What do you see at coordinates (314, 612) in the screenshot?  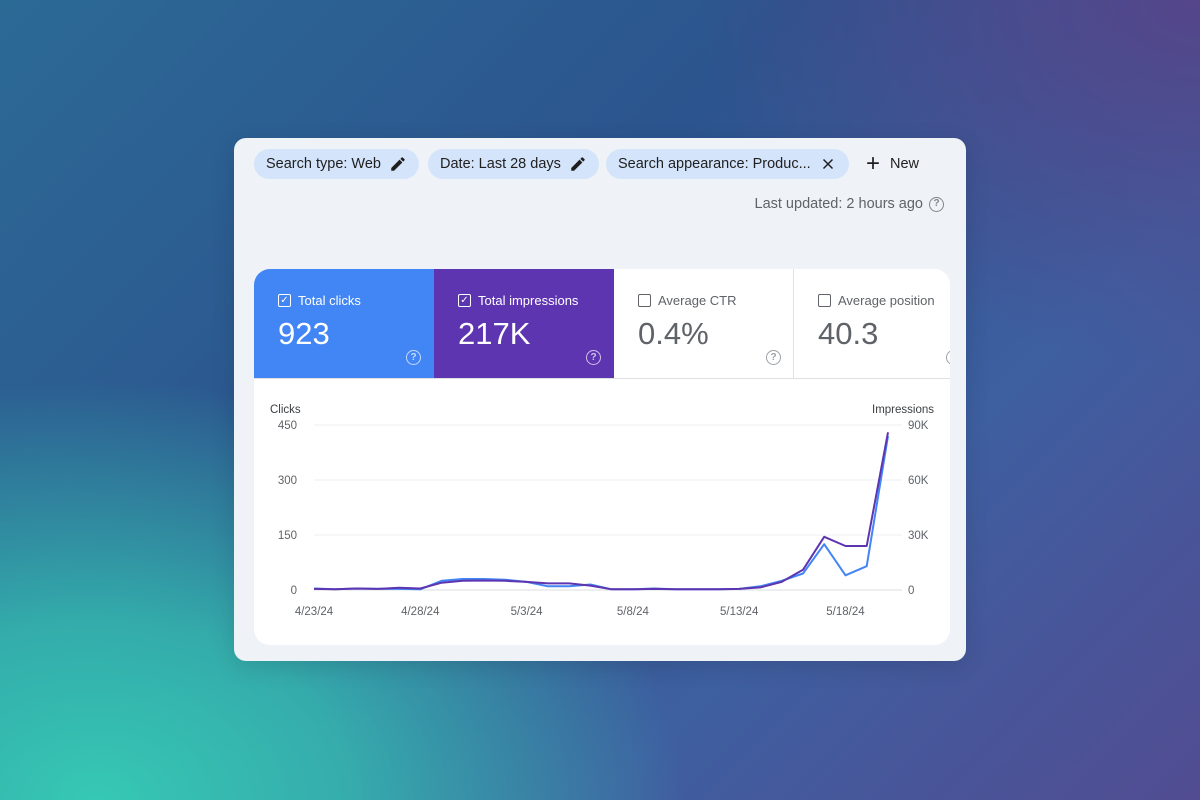 I see `x-tick-label: 4/23/24` at bounding box center [314, 612].